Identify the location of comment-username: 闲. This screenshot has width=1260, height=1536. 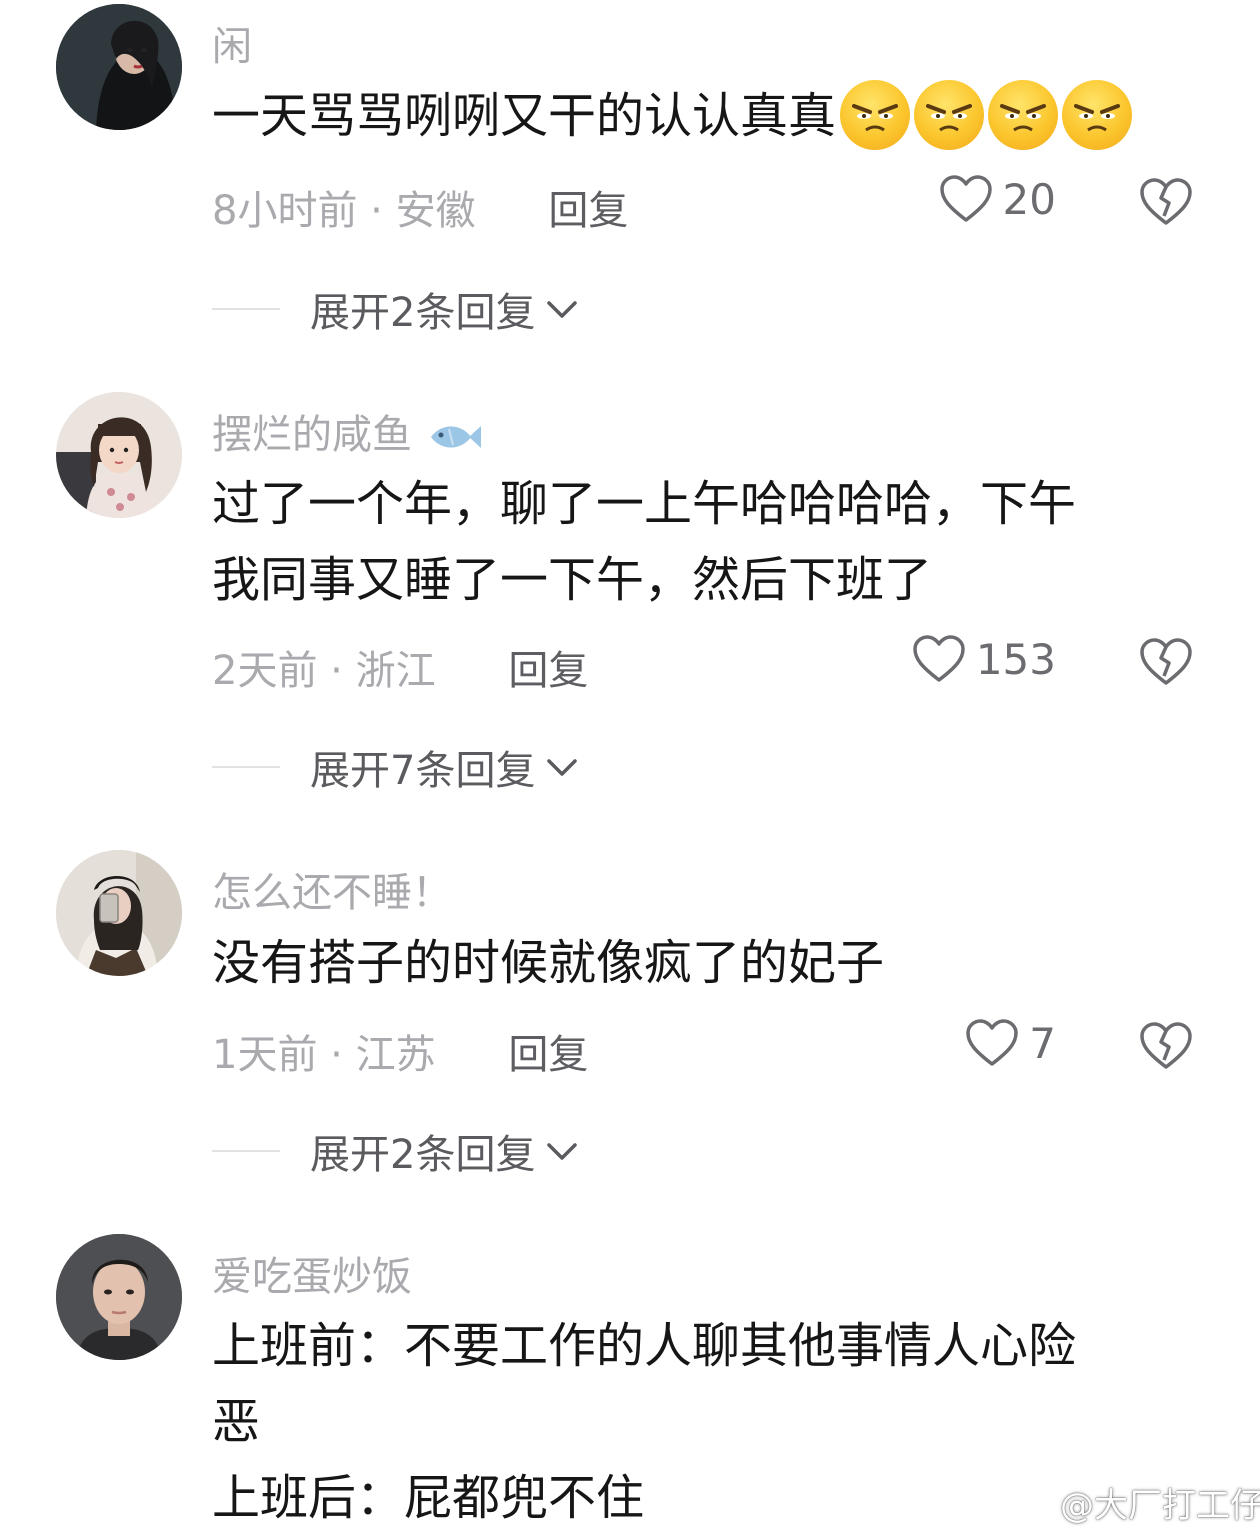
(232, 43).